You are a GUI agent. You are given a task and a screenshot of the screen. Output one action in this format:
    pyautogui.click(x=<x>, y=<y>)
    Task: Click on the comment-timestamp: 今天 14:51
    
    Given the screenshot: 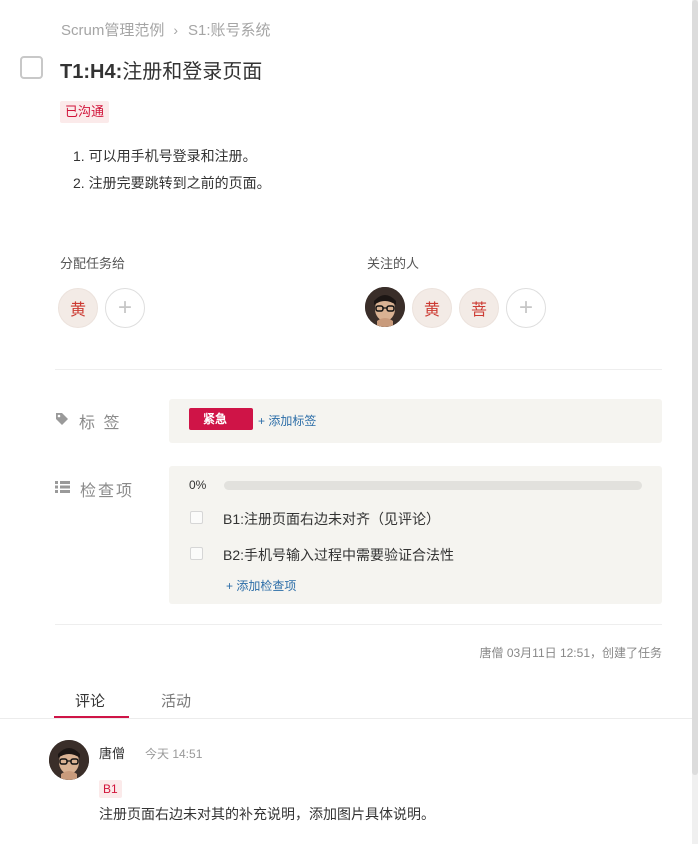 What is the action you would take?
    pyautogui.click(x=174, y=754)
    